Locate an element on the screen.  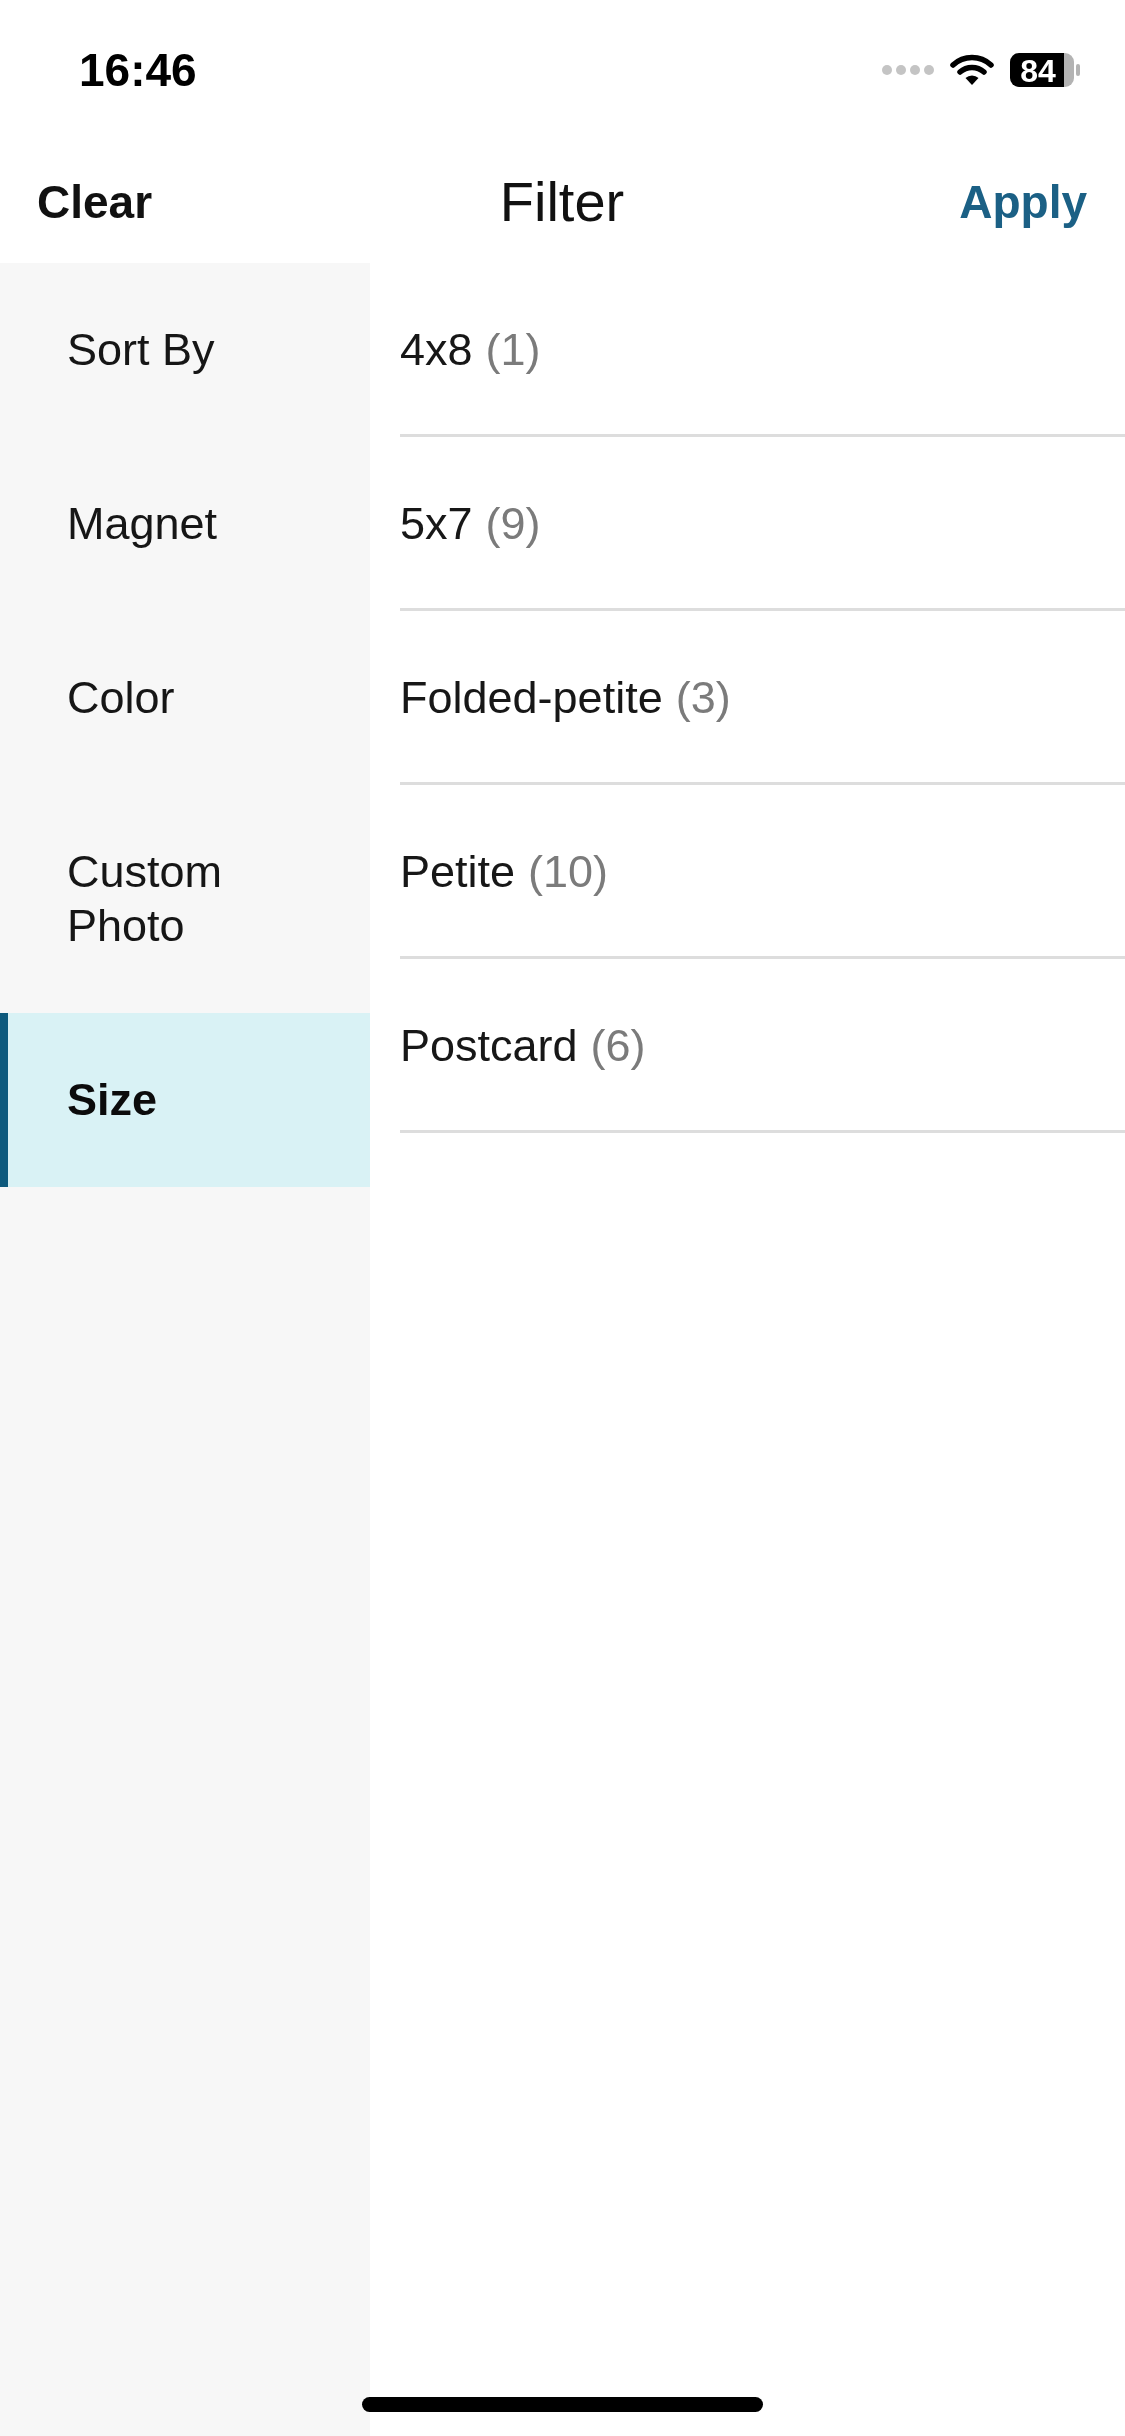
filter-category-tab: Custom Photo is located at coordinates (185, 899).